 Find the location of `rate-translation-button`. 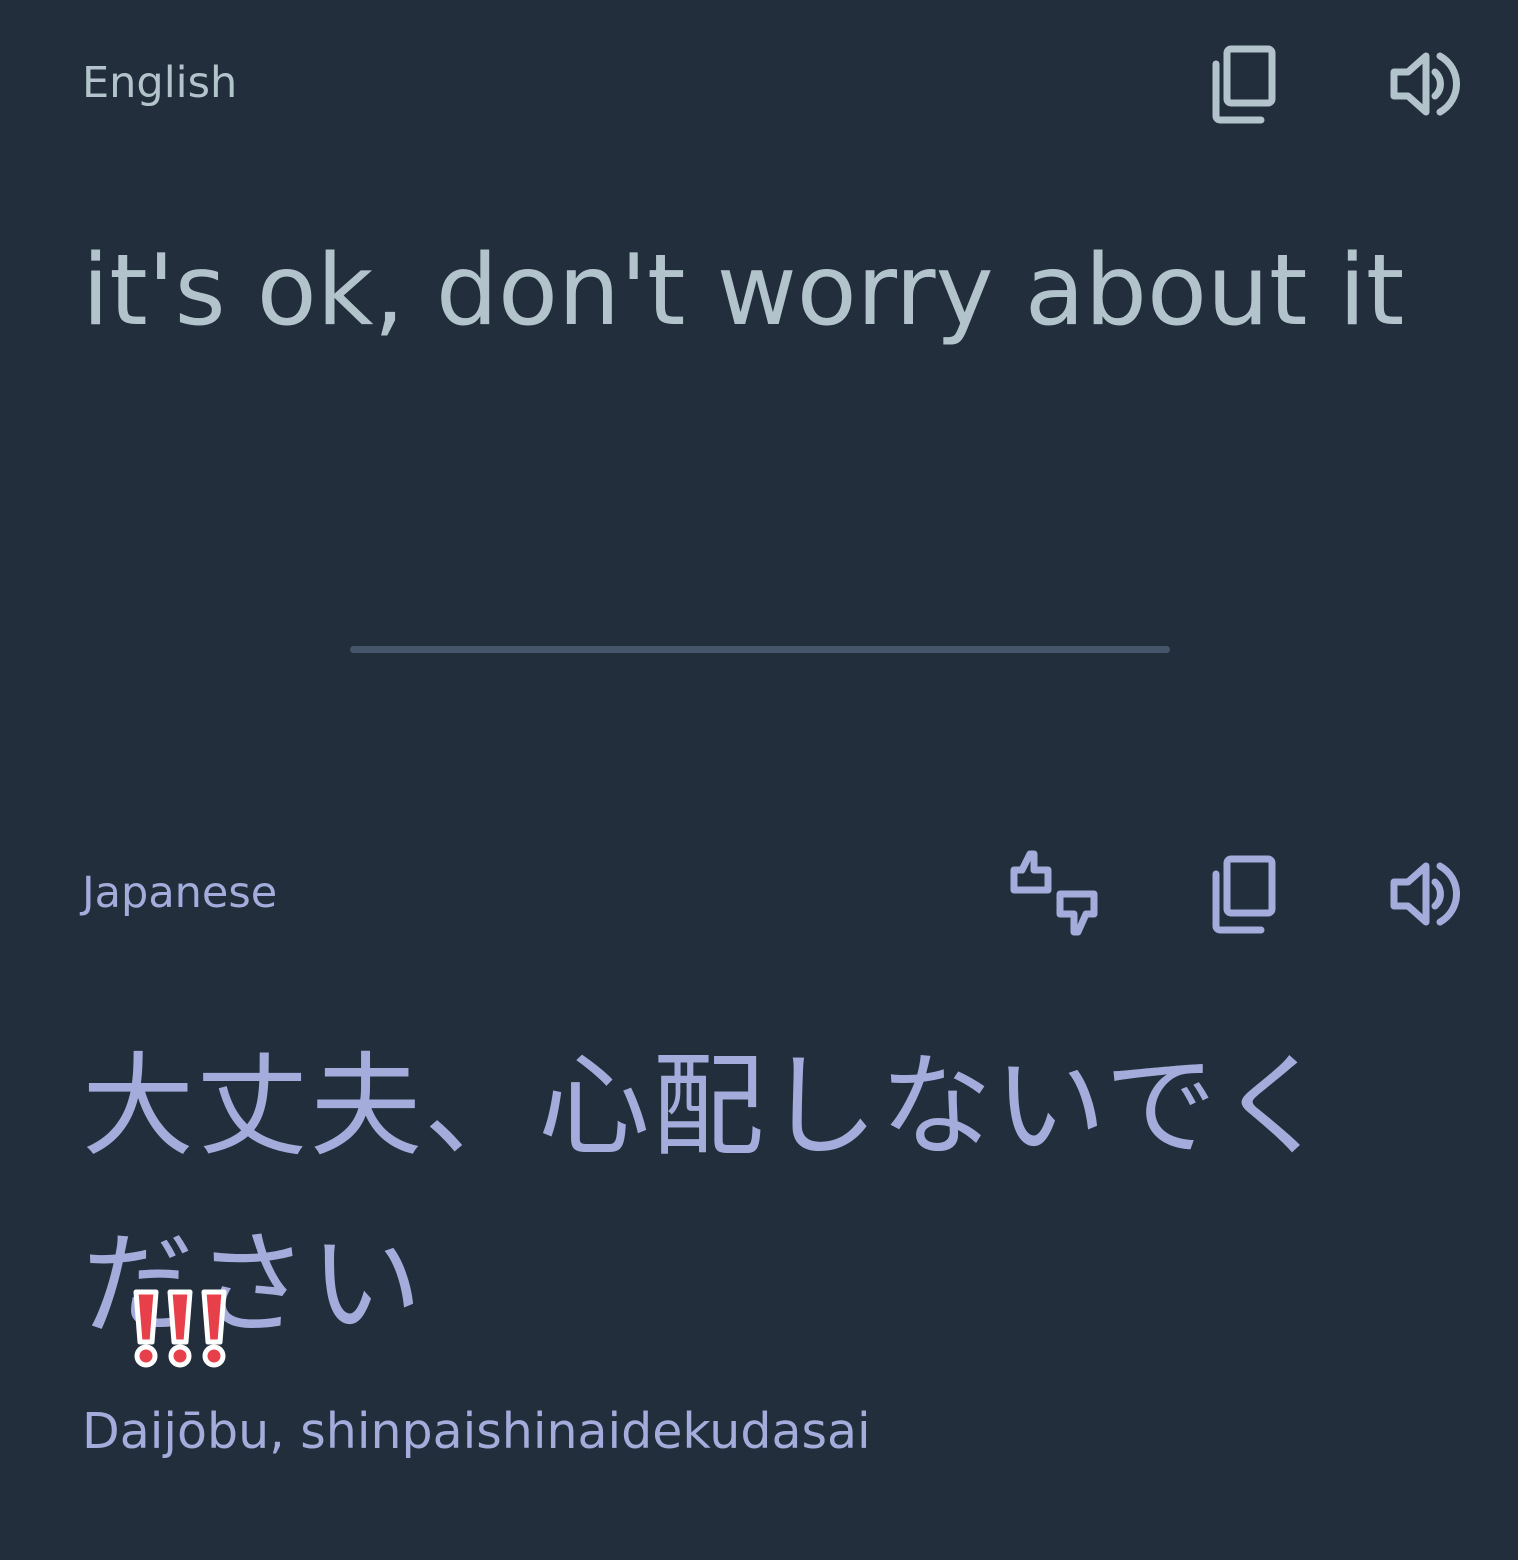

rate-translation-button is located at coordinates (1054, 894).